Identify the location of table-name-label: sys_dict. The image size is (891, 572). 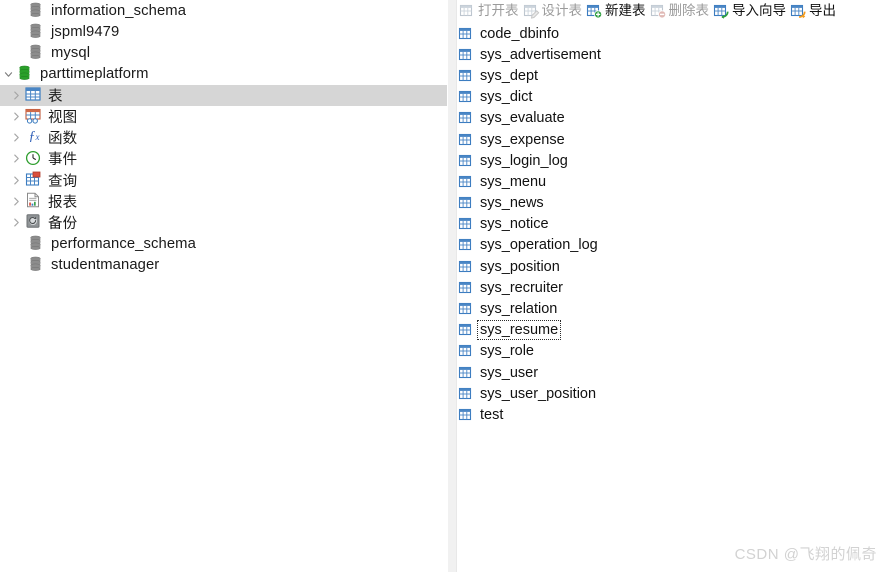
(506, 97).